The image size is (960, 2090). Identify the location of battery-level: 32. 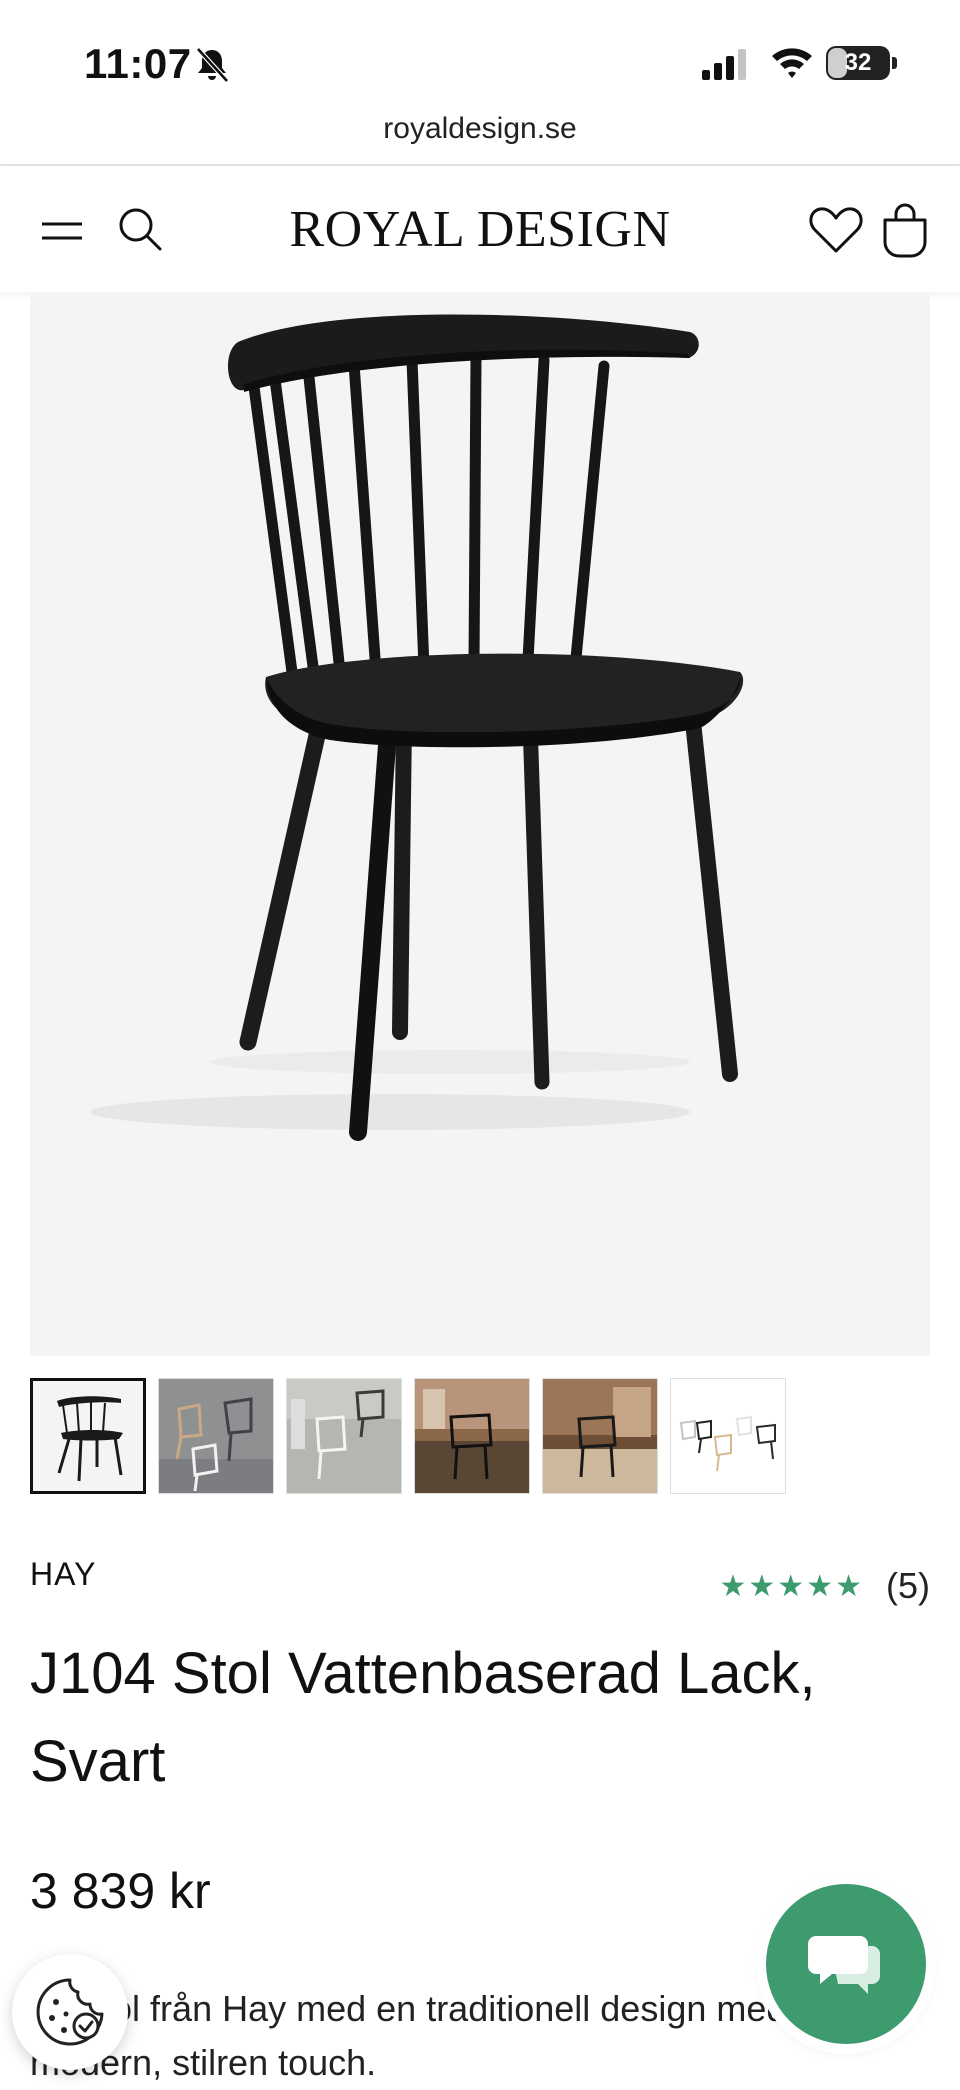
(858, 62).